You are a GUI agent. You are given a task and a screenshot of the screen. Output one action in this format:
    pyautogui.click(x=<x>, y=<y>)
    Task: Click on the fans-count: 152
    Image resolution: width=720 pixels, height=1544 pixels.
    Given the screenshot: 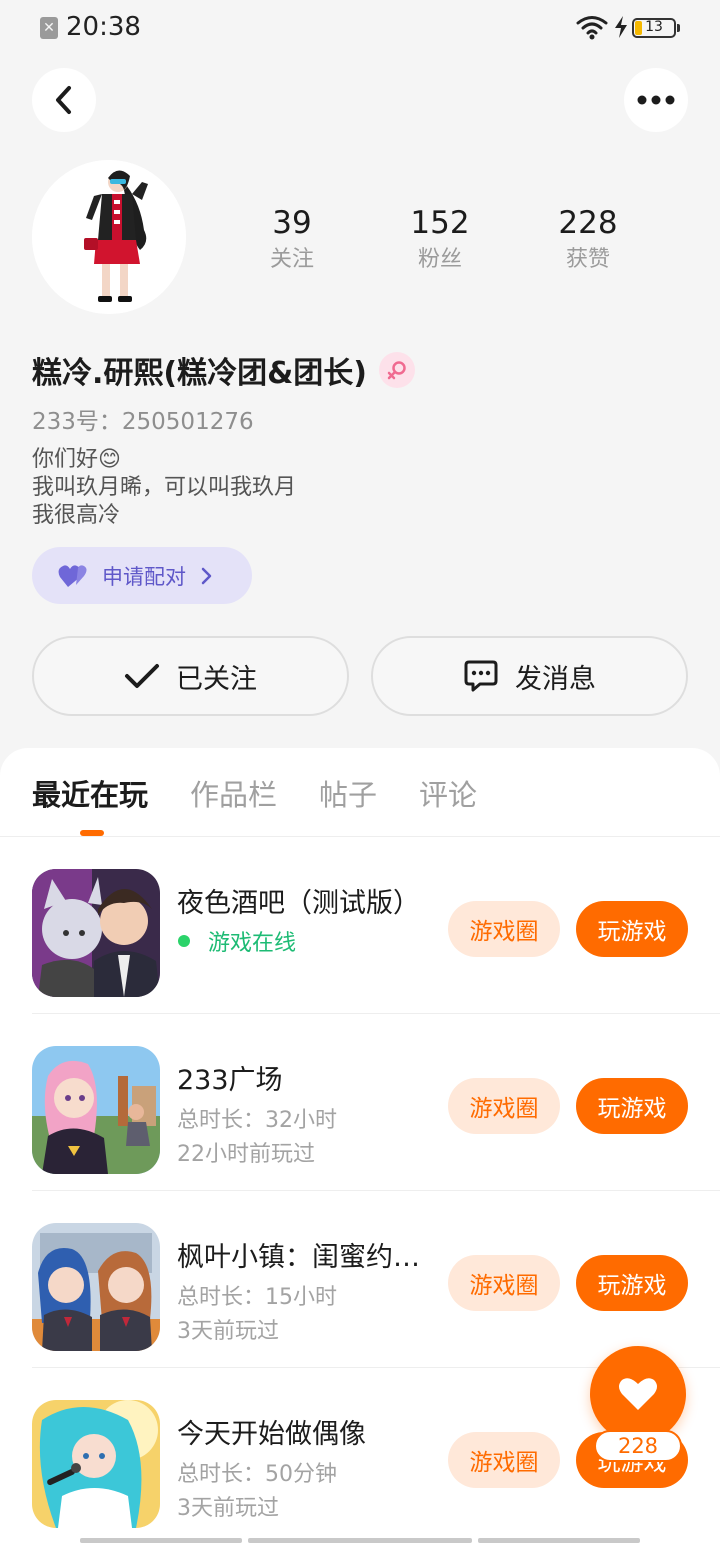 What is the action you would take?
    pyautogui.click(x=440, y=223)
    